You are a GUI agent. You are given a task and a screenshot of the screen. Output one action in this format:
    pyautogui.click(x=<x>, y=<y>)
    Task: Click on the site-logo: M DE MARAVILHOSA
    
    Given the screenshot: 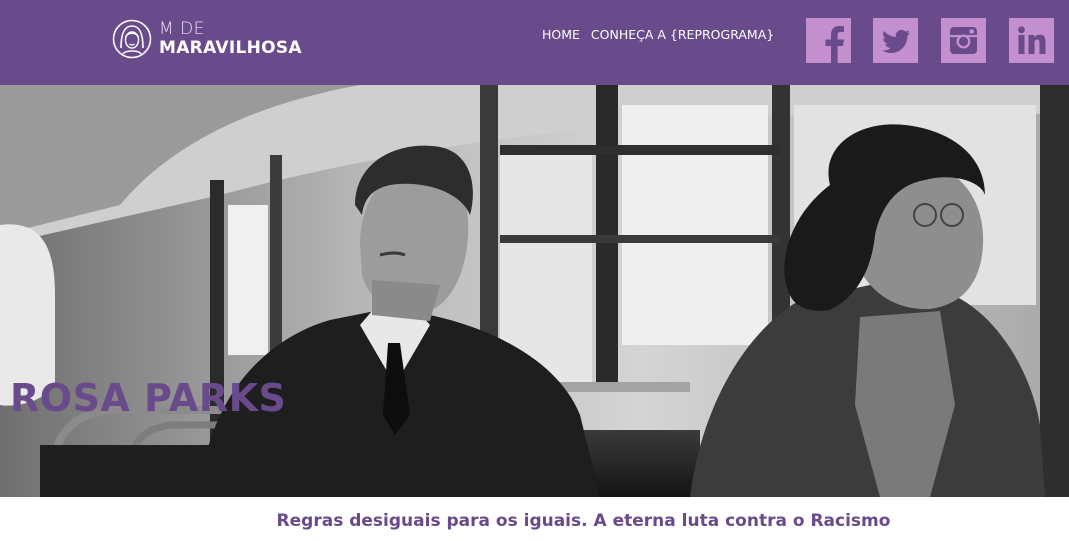 What is the action you would take?
    pyautogui.click(x=207, y=39)
    